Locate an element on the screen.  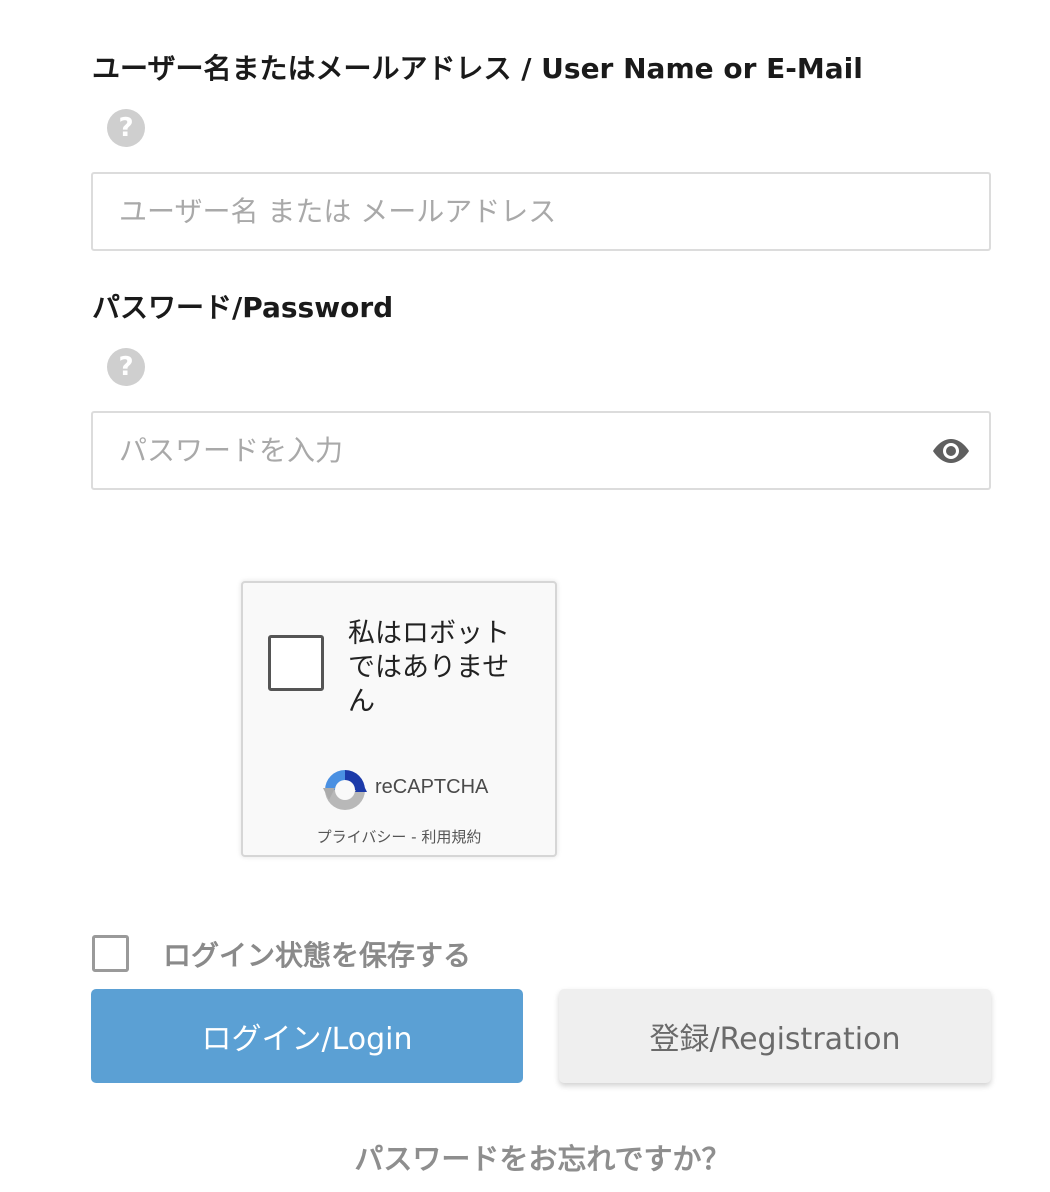
recaptcha-checkbox is located at coordinates (296, 663).